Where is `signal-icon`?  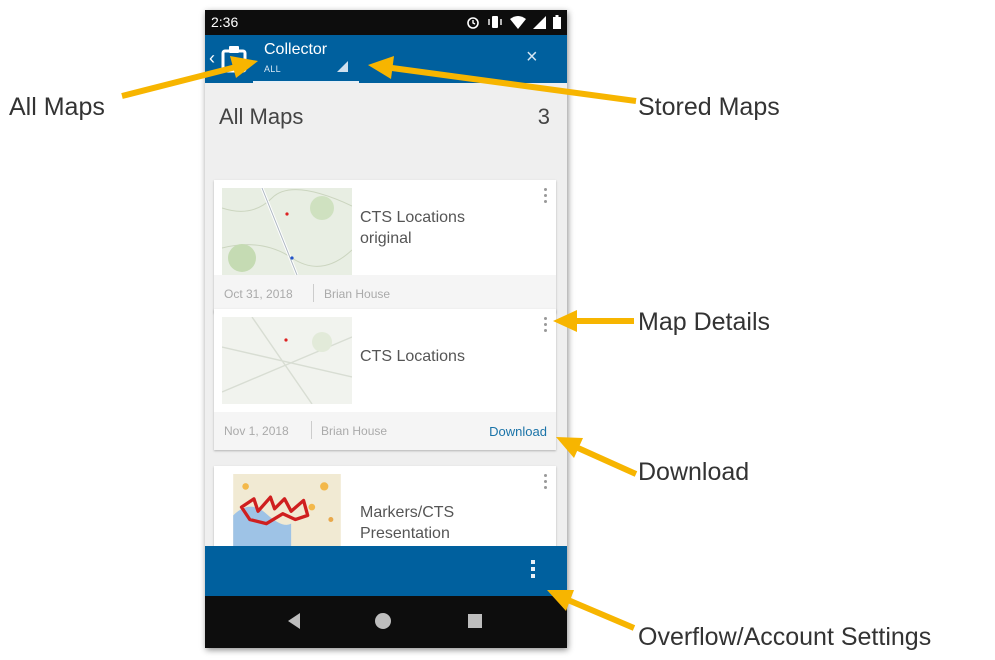 signal-icon is located at coordinates (539, 22).